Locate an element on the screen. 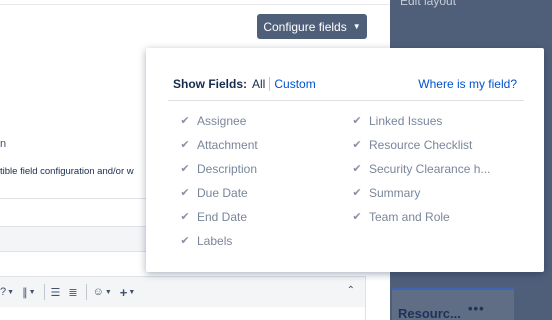 Image resolution: width=552 pixels, height=320 pixels. field-label: Team and Role is located at coordinates (409, 217).